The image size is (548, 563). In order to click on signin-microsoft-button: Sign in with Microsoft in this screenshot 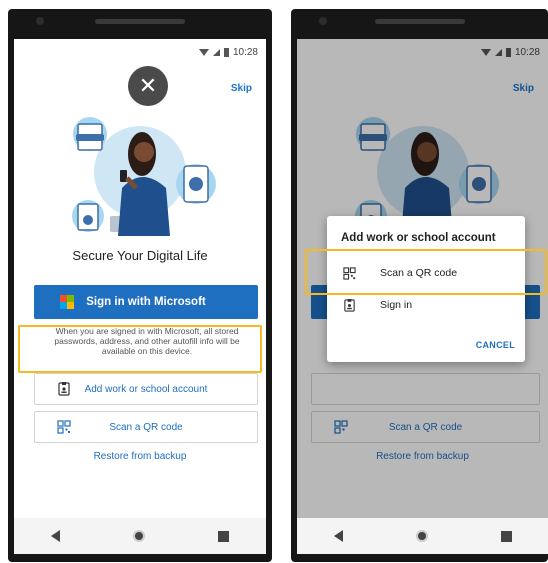, I will do `click(146, 302)`.